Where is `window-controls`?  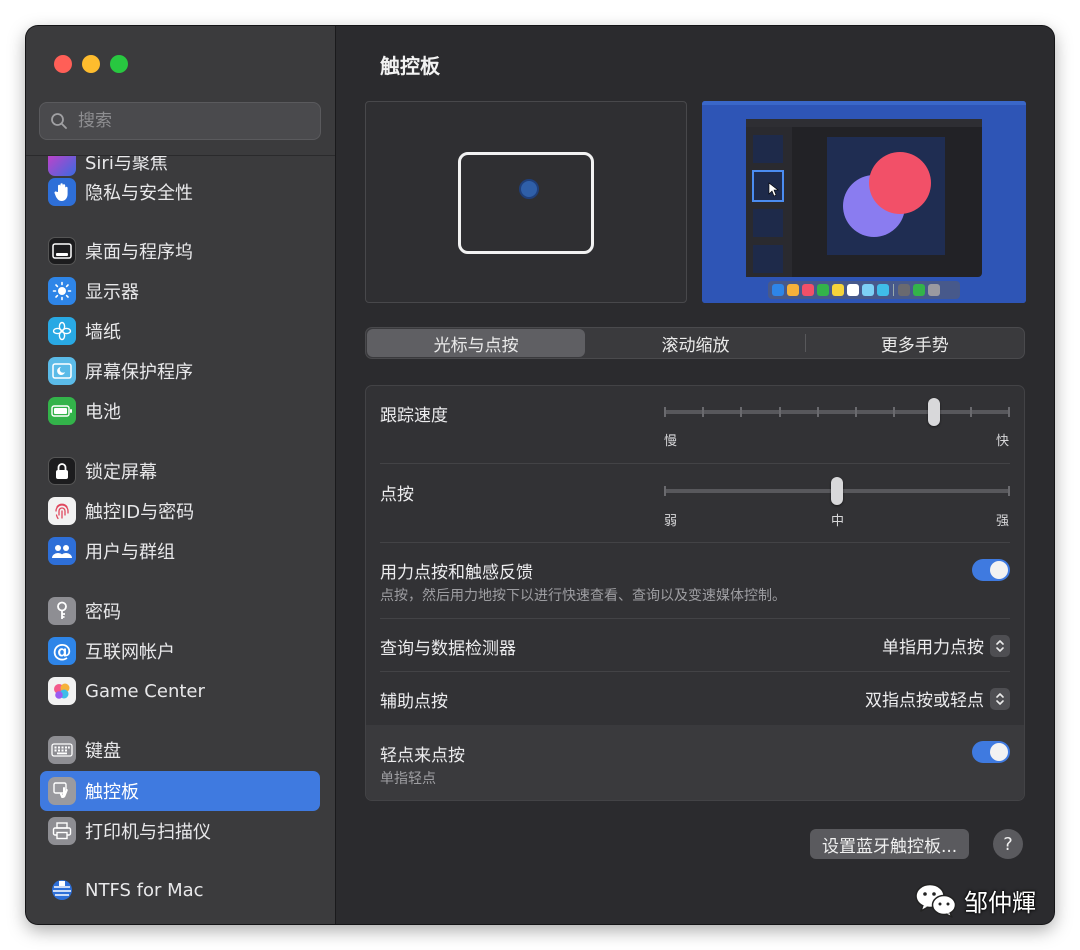 window-controls is located at coordinates (91, 64).